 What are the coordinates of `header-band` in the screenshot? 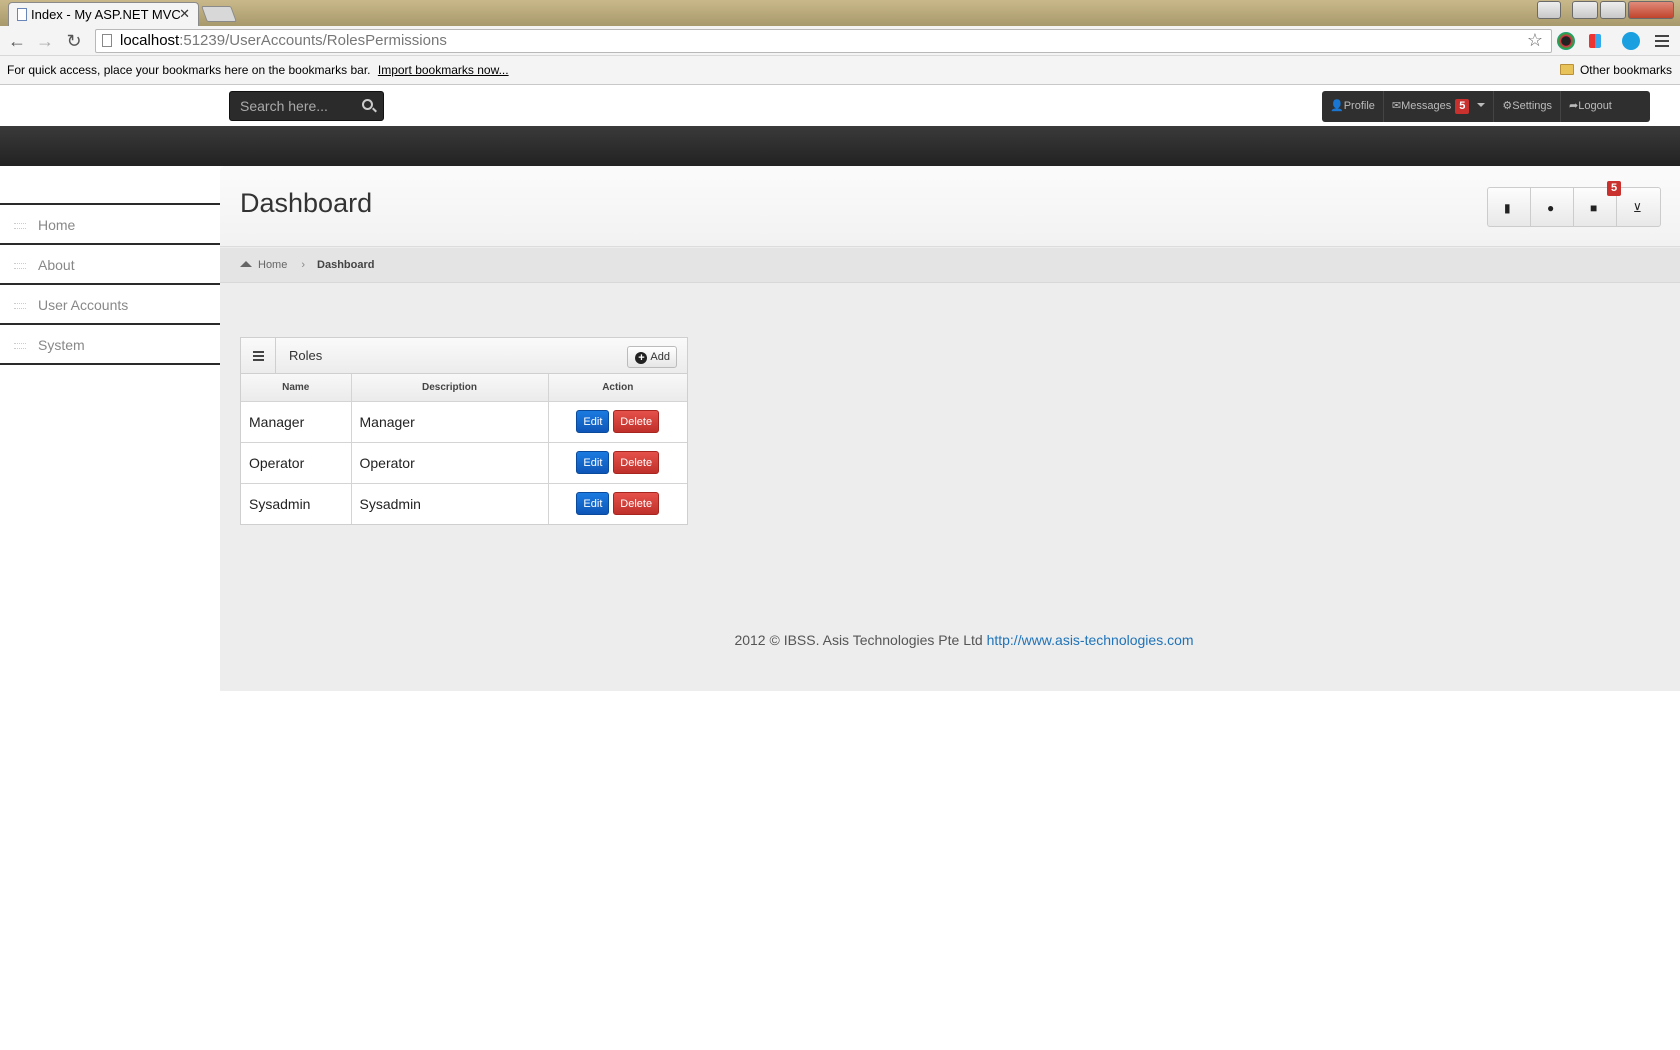 It's located at (840, 146).